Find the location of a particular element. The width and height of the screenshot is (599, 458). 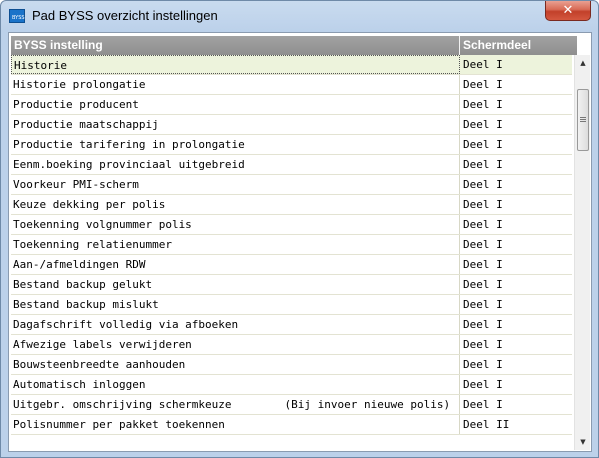

scroll-thumb is located at coordinates (583, 120).